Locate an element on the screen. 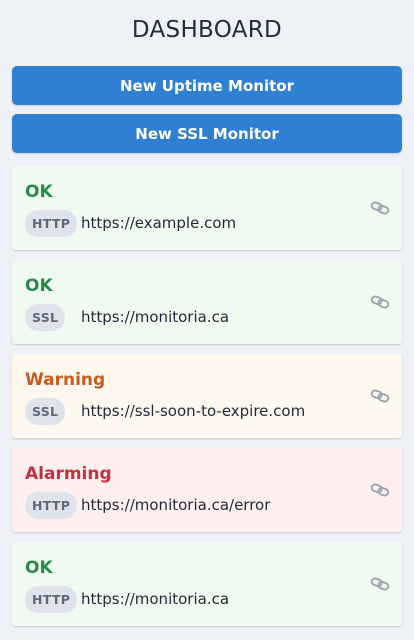 The width and height of the screenshot is (414, 640). monitor-url: https://ssl-soon-to-expire.com is located at coordinates (193, 411).